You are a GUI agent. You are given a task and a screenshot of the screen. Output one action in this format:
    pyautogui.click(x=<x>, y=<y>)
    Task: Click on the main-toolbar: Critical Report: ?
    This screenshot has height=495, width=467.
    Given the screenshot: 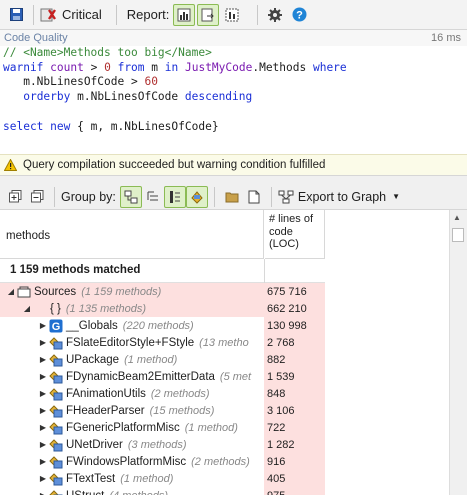 What is the action you would take?
    pyautogui.click(x=233, y=15)
    